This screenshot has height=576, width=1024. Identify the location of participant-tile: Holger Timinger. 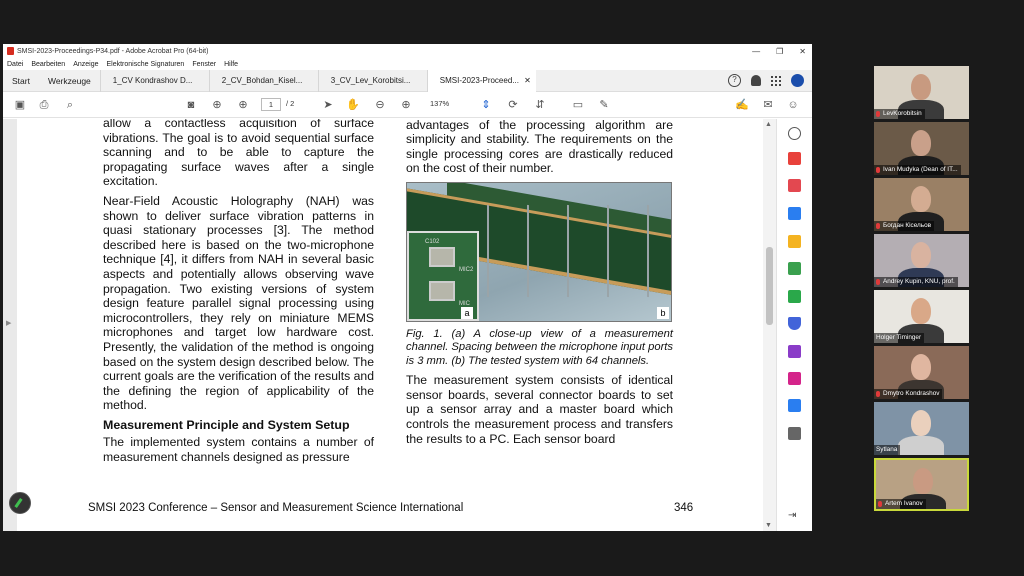
(921, 316).